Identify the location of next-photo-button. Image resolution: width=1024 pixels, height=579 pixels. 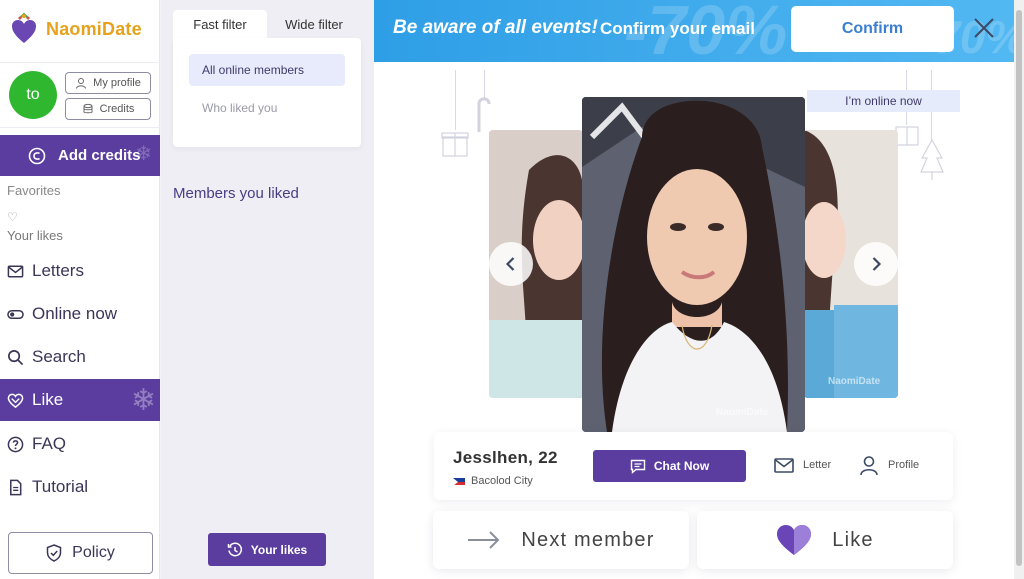
(876, 264).